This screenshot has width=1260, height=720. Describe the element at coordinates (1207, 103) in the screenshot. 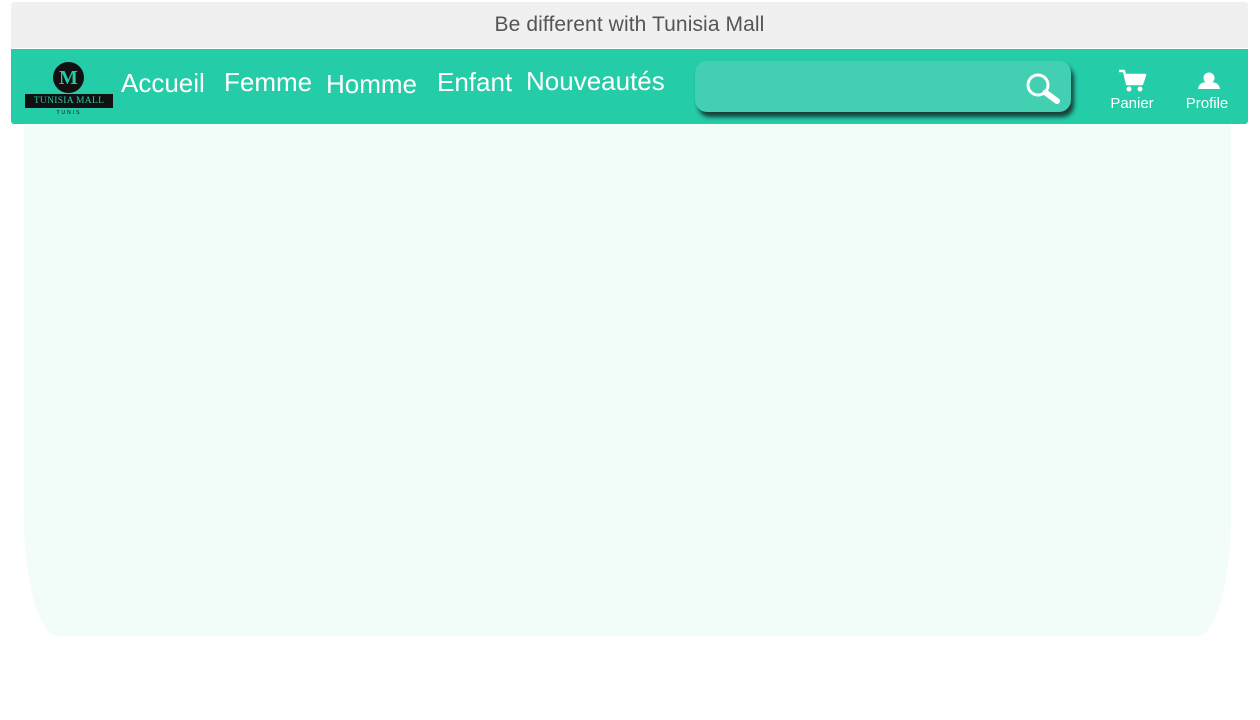

I see `profile-label: Profile` at that location.